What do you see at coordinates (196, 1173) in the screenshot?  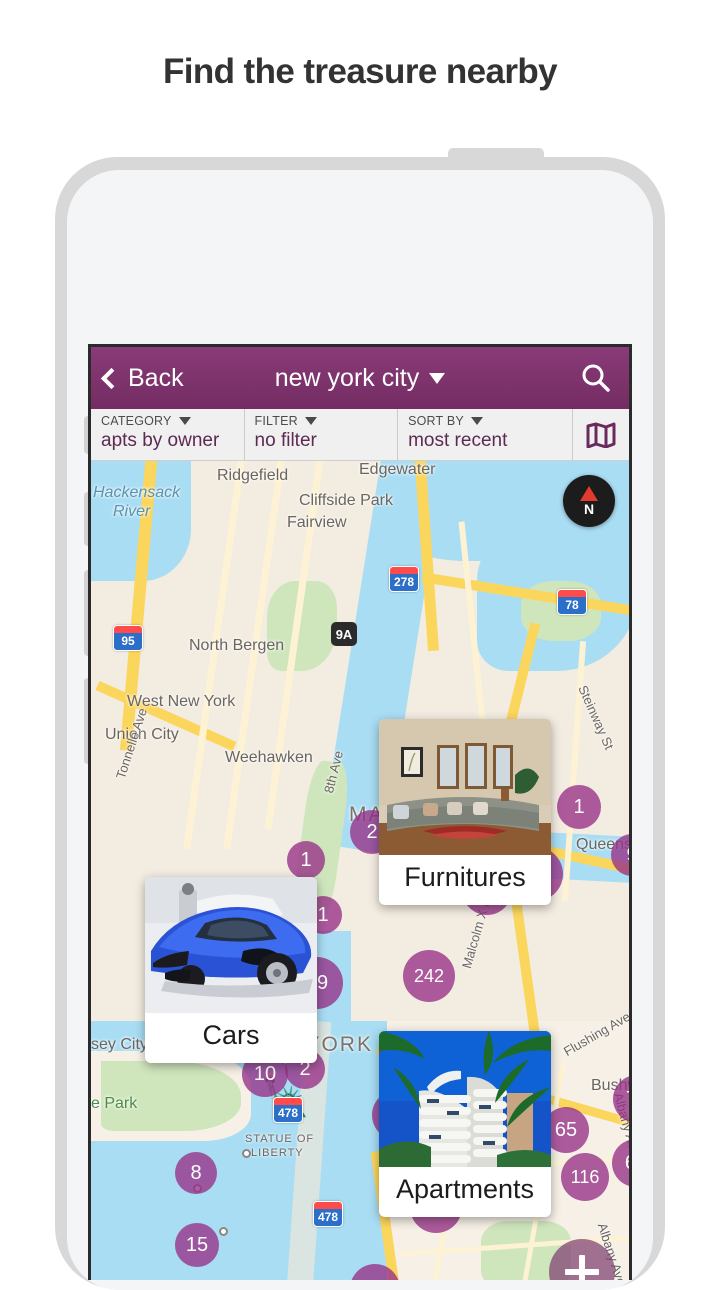 I see `map-cluster-marker: 8` at bounding box center [196, 1173].